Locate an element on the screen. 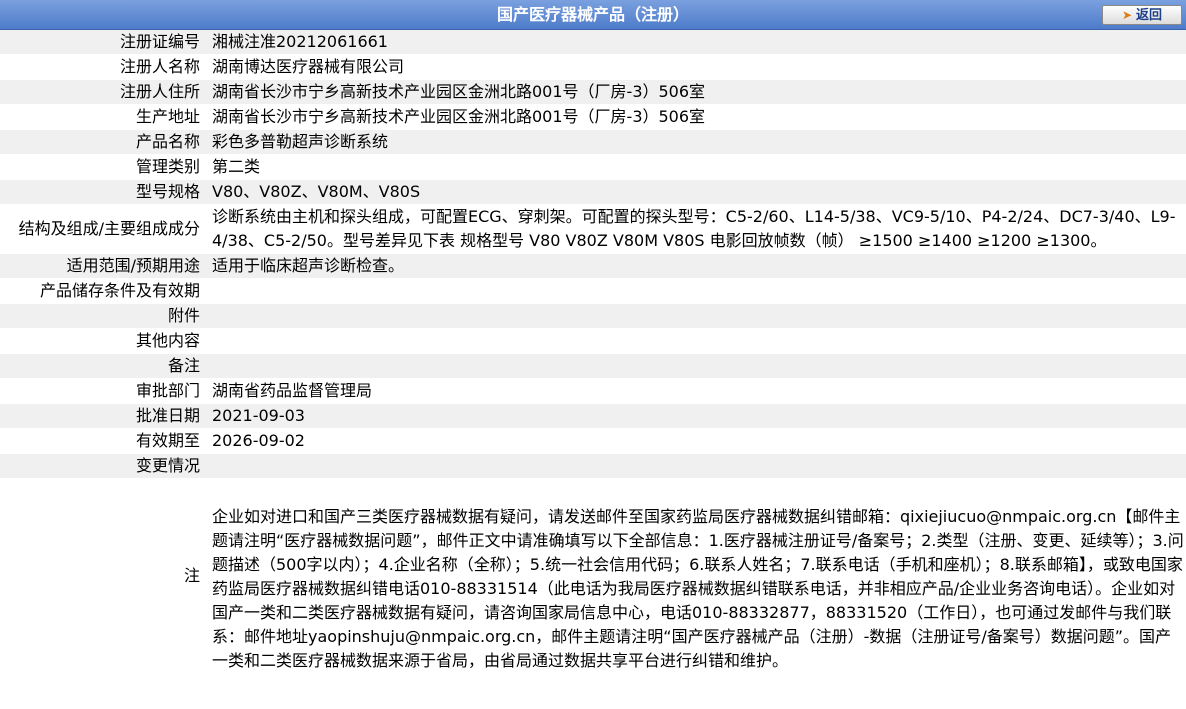 The image size is (1186, 709). table-row: 附件 is located at coordinates (593, 315).